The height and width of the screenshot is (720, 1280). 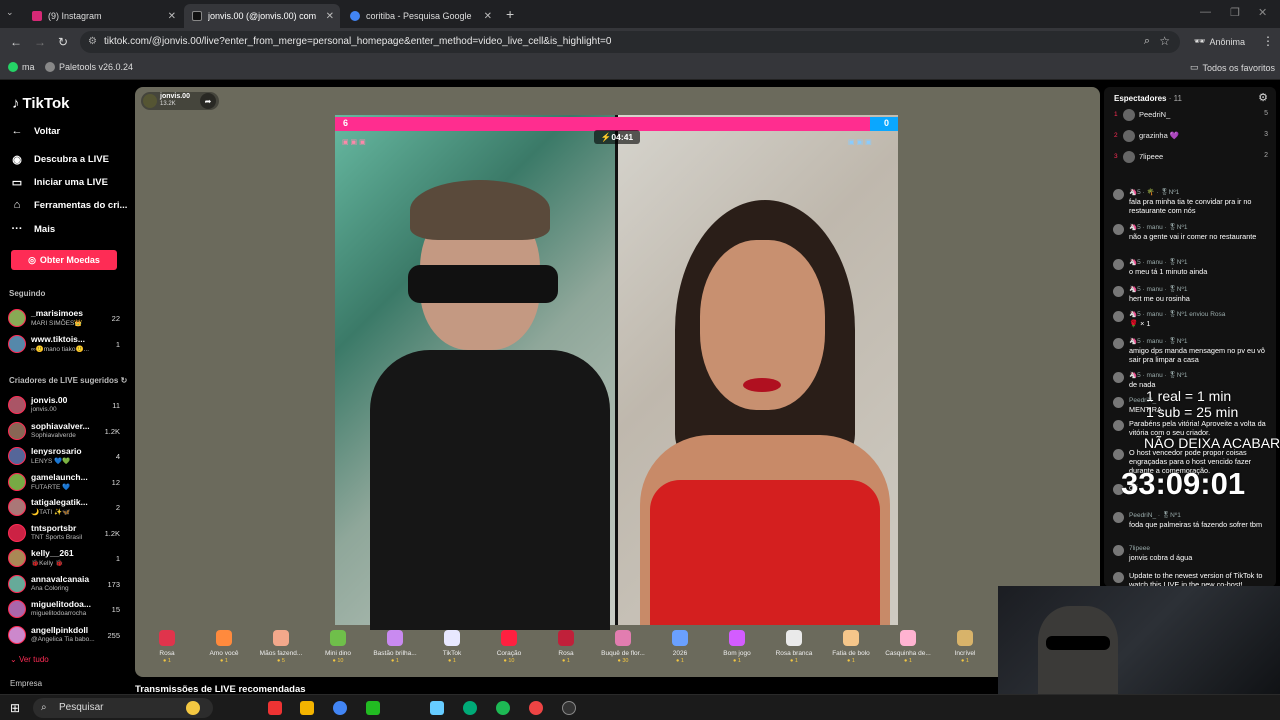 What do you see at coordinates (10, 12) in the screenshot?
I see `tab-search-icon: ⌄` at bounding box center [10, 12].